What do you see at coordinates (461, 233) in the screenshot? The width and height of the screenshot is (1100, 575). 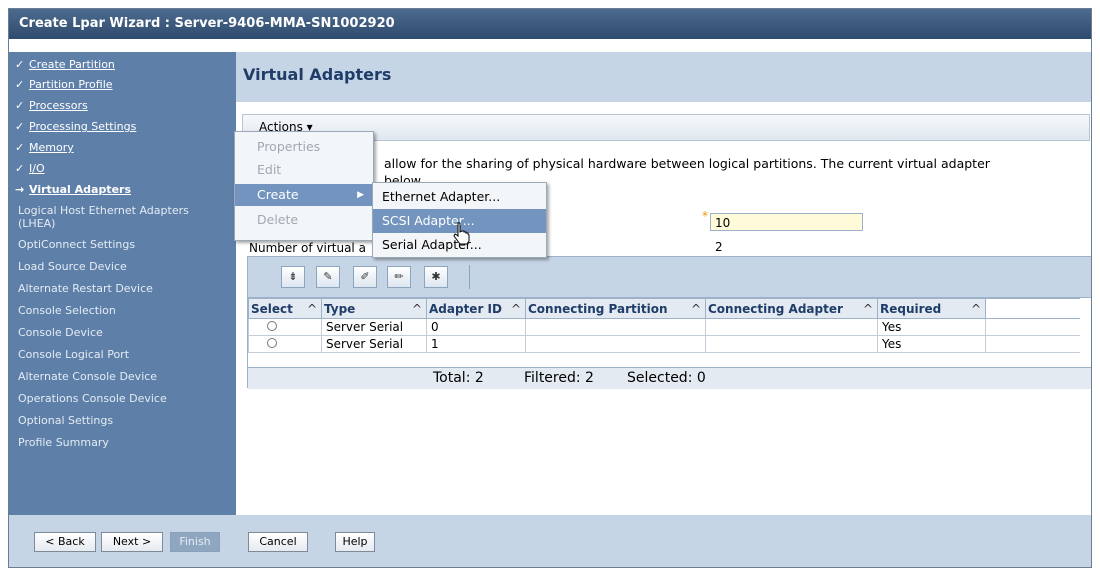 I see `hand-cursor-icon` at bounding box center [461, 233].